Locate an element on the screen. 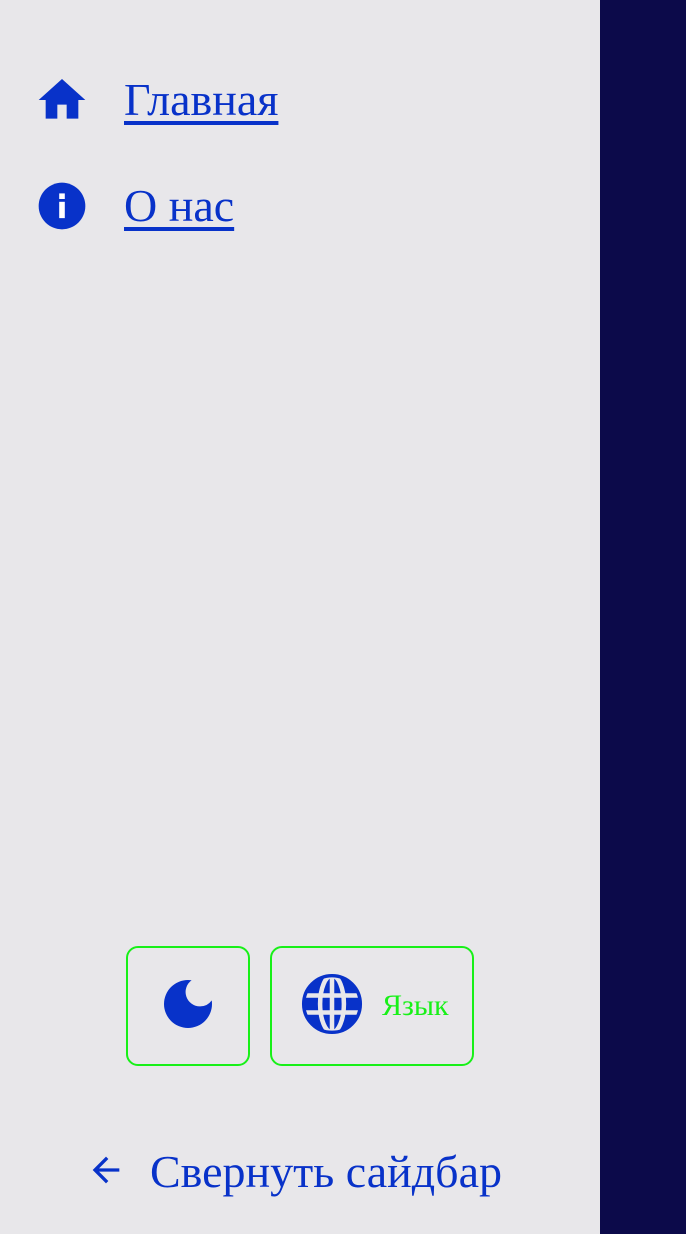  collapse-sidebar-button: Свернуть сайдбар is located at coordinates (294, 1172).